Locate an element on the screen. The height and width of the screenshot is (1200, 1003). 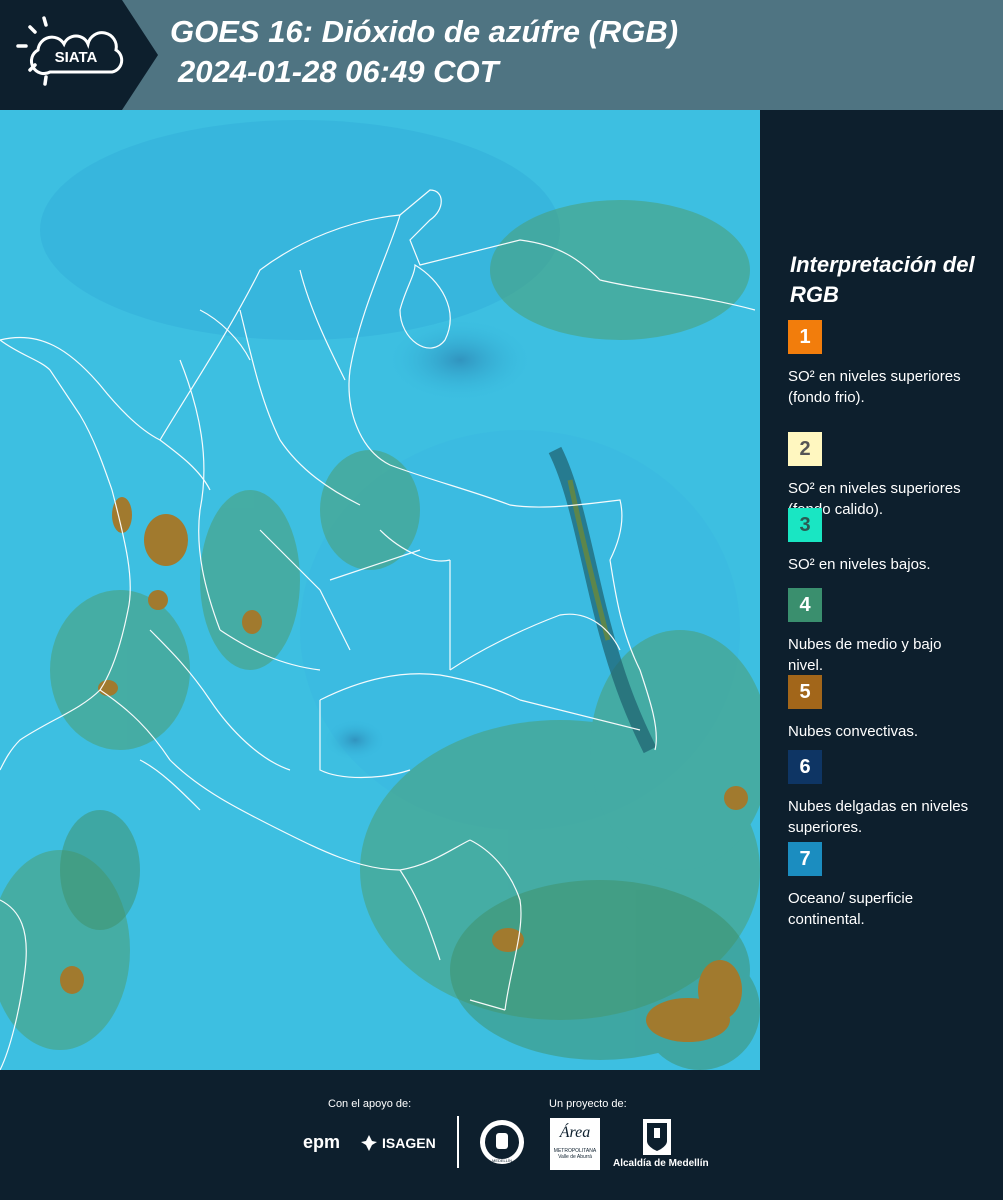
medellin-seal-icon: MEDELLÍN is located at coordinates (502, 1142).